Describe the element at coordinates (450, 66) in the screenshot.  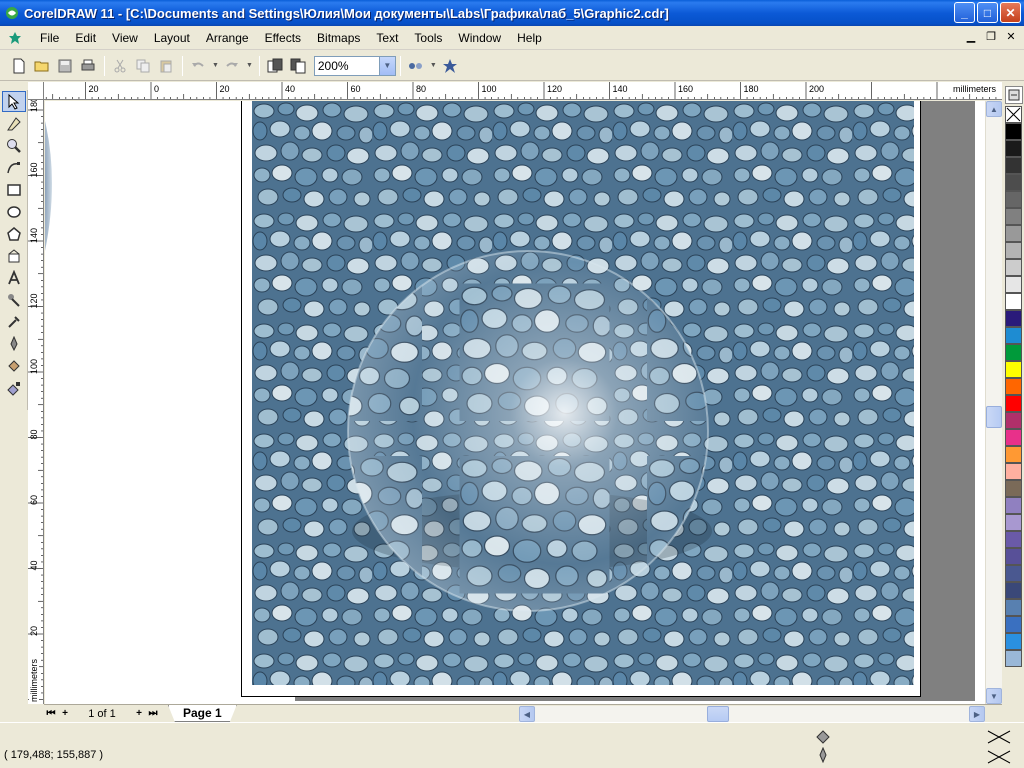
I see `corel-online-button` at that location.